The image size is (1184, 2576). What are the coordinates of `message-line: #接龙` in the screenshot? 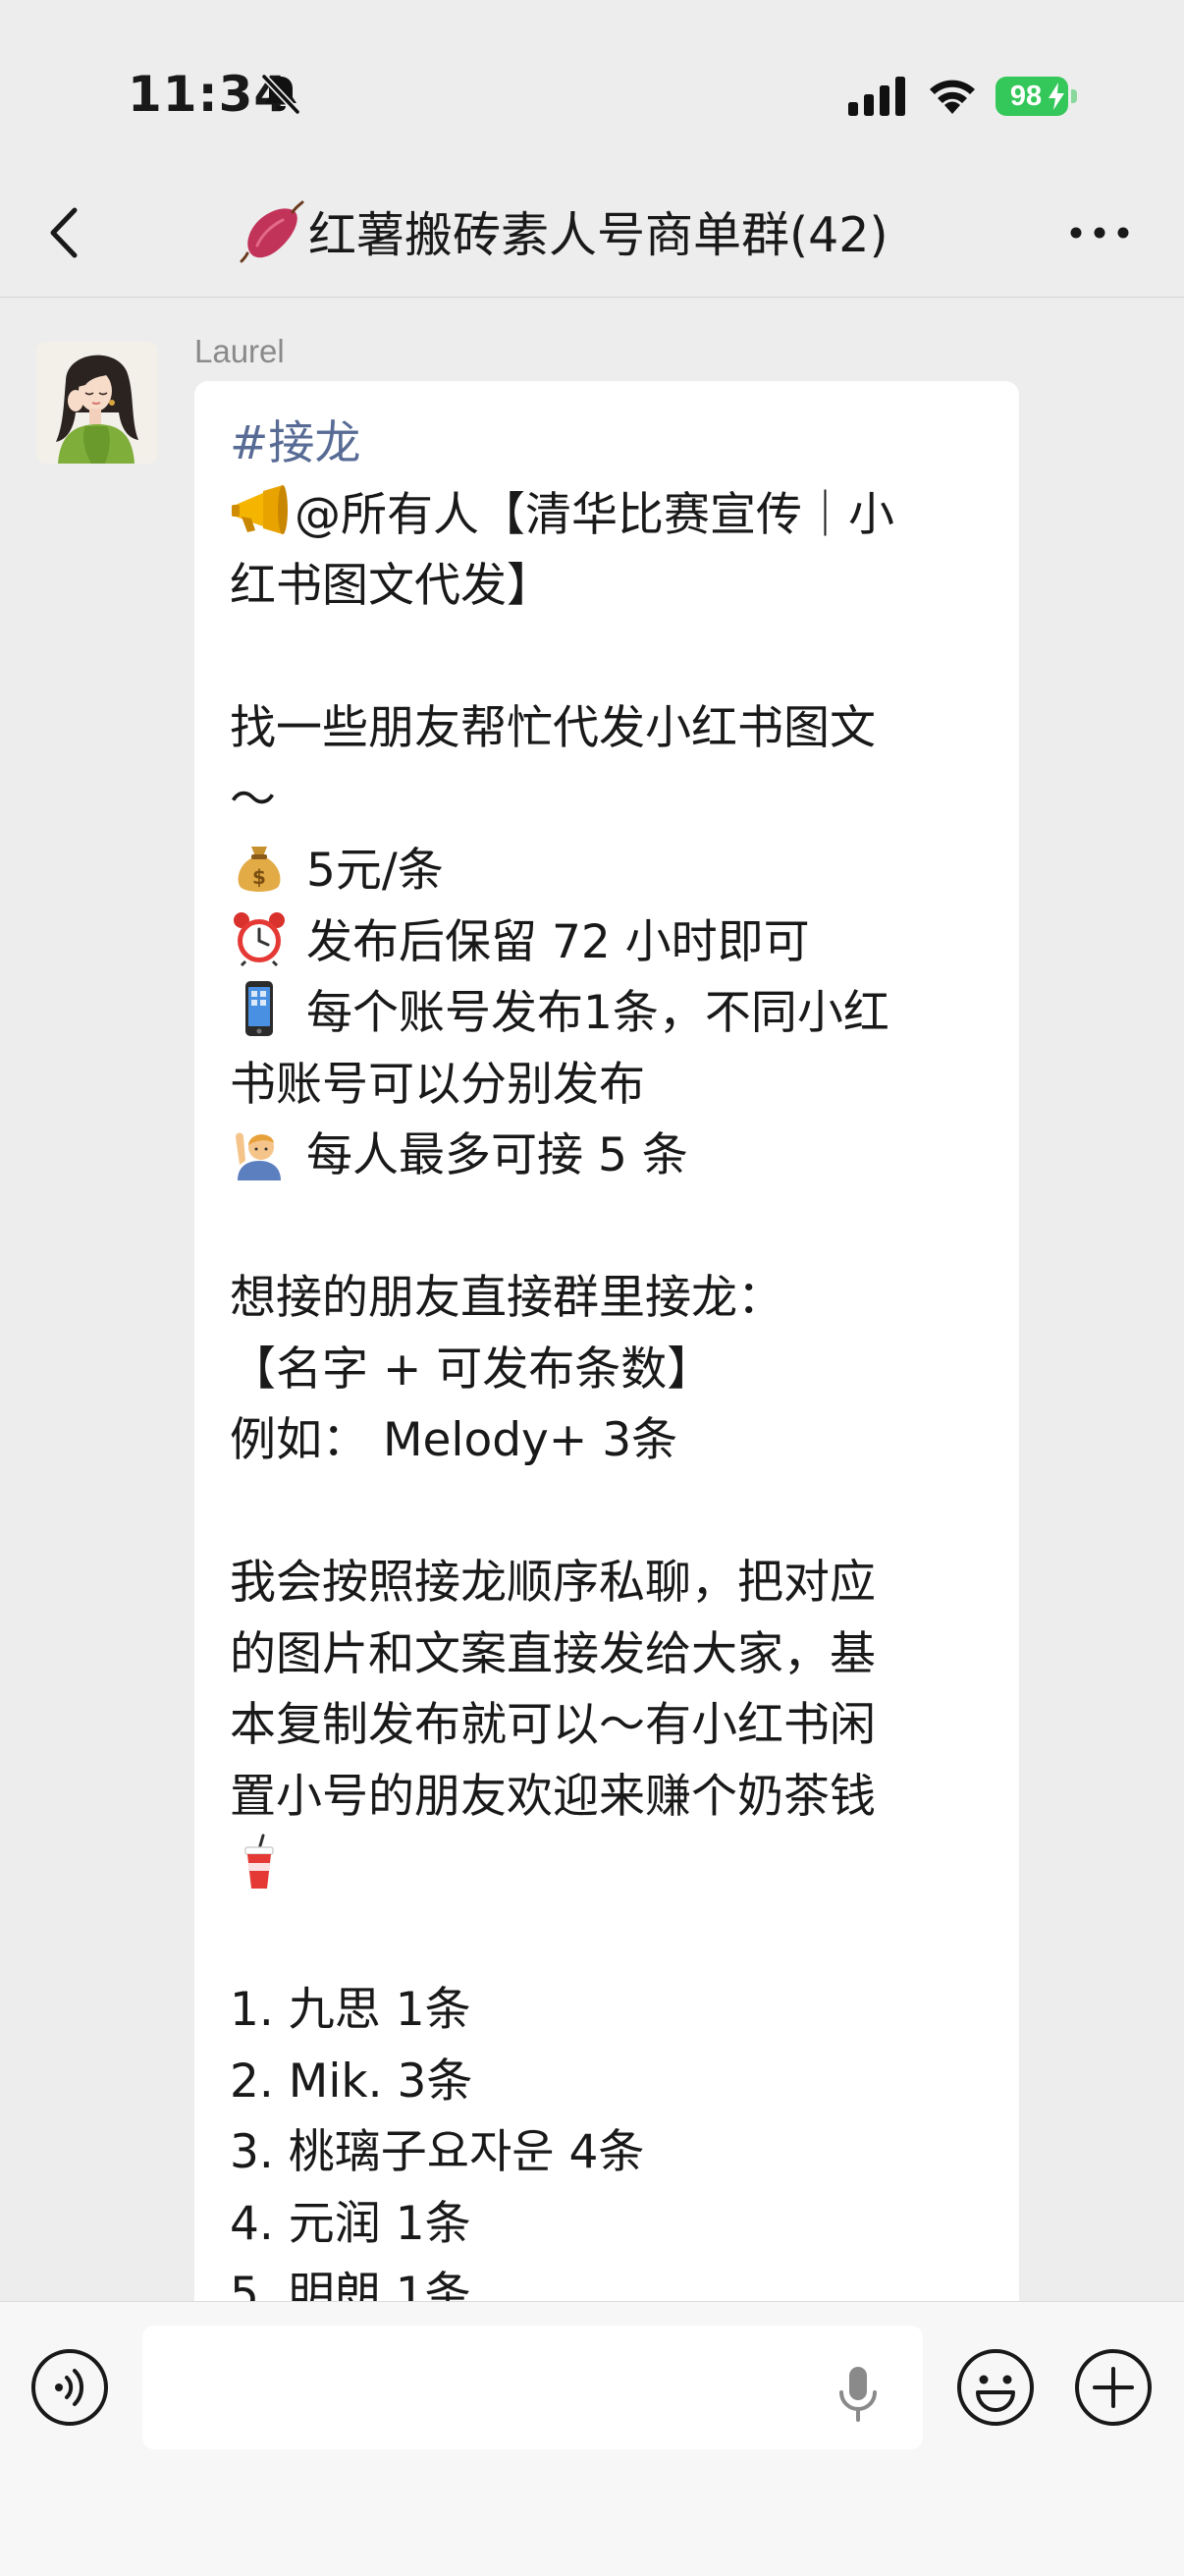 It's located at (613, 445).